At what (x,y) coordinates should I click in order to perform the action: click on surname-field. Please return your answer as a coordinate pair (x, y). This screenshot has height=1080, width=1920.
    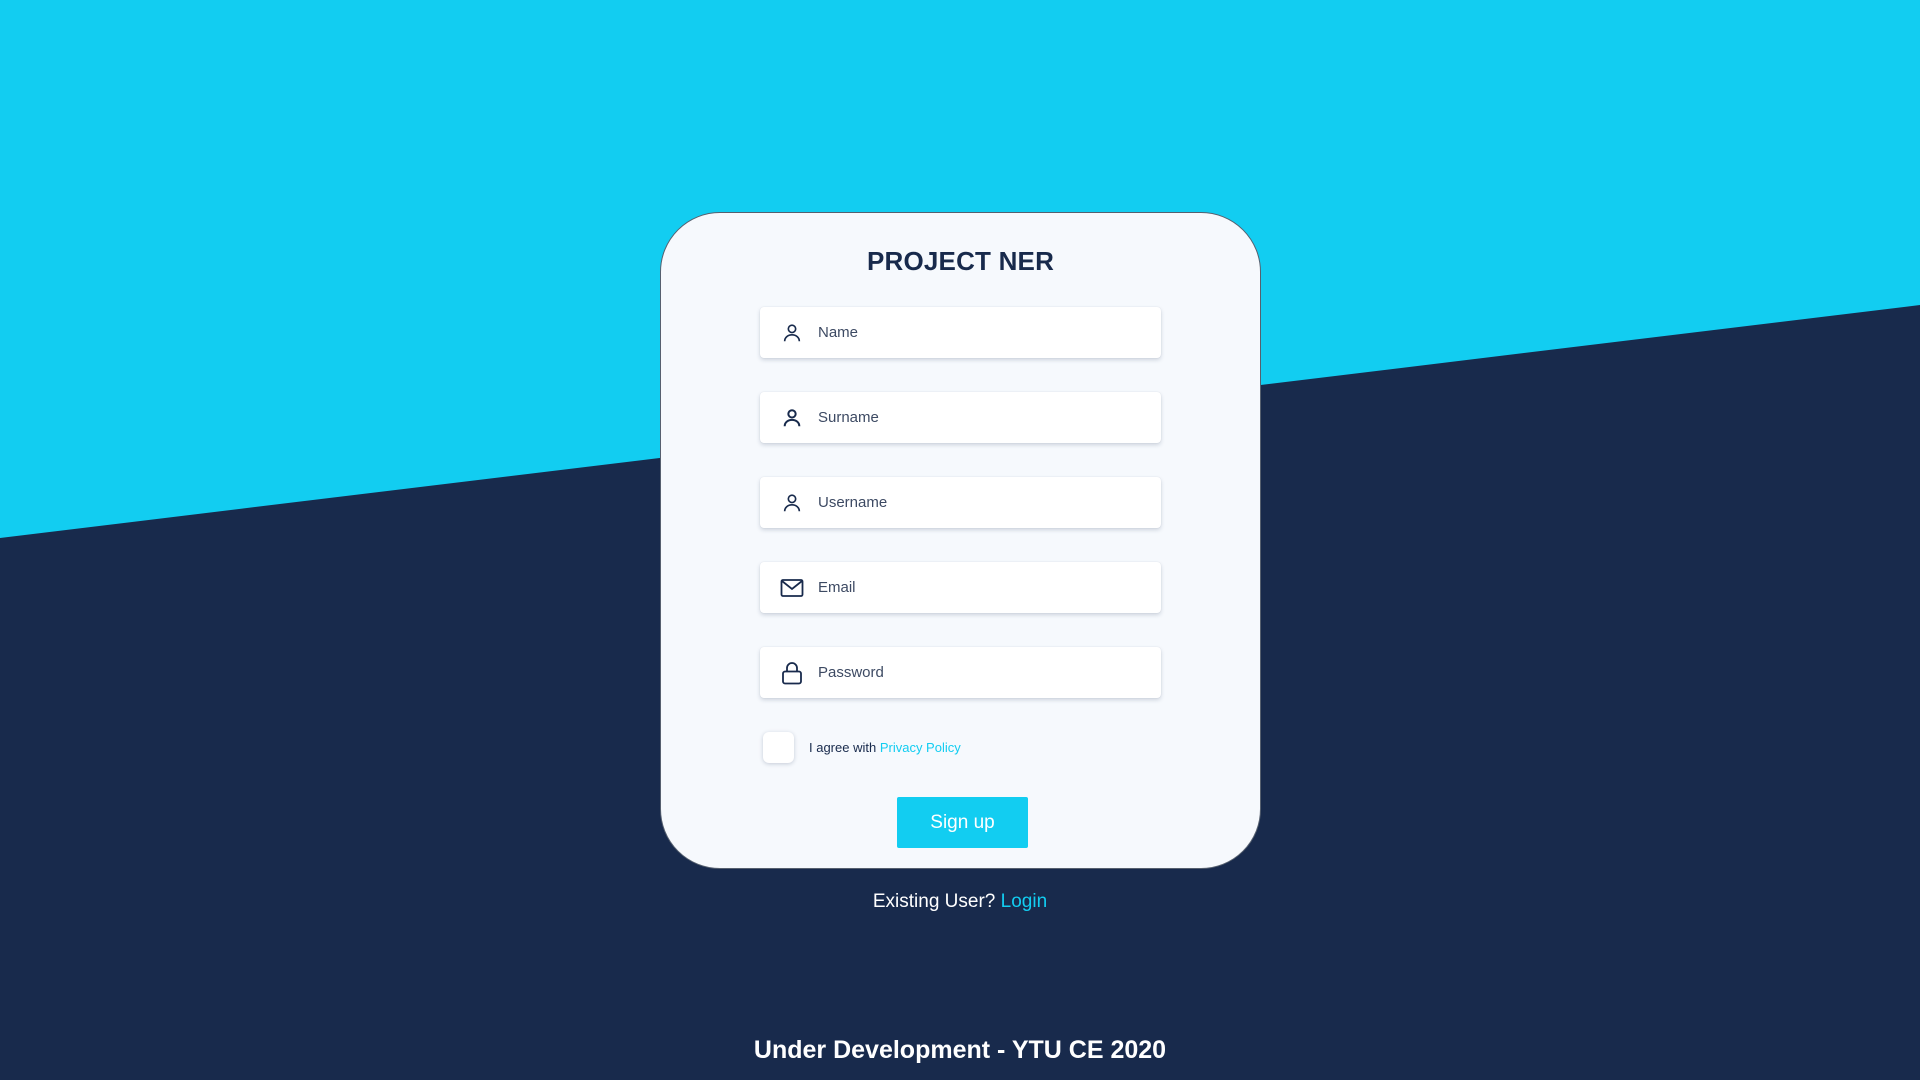
    Looking at the image, I should click on (960, 417).